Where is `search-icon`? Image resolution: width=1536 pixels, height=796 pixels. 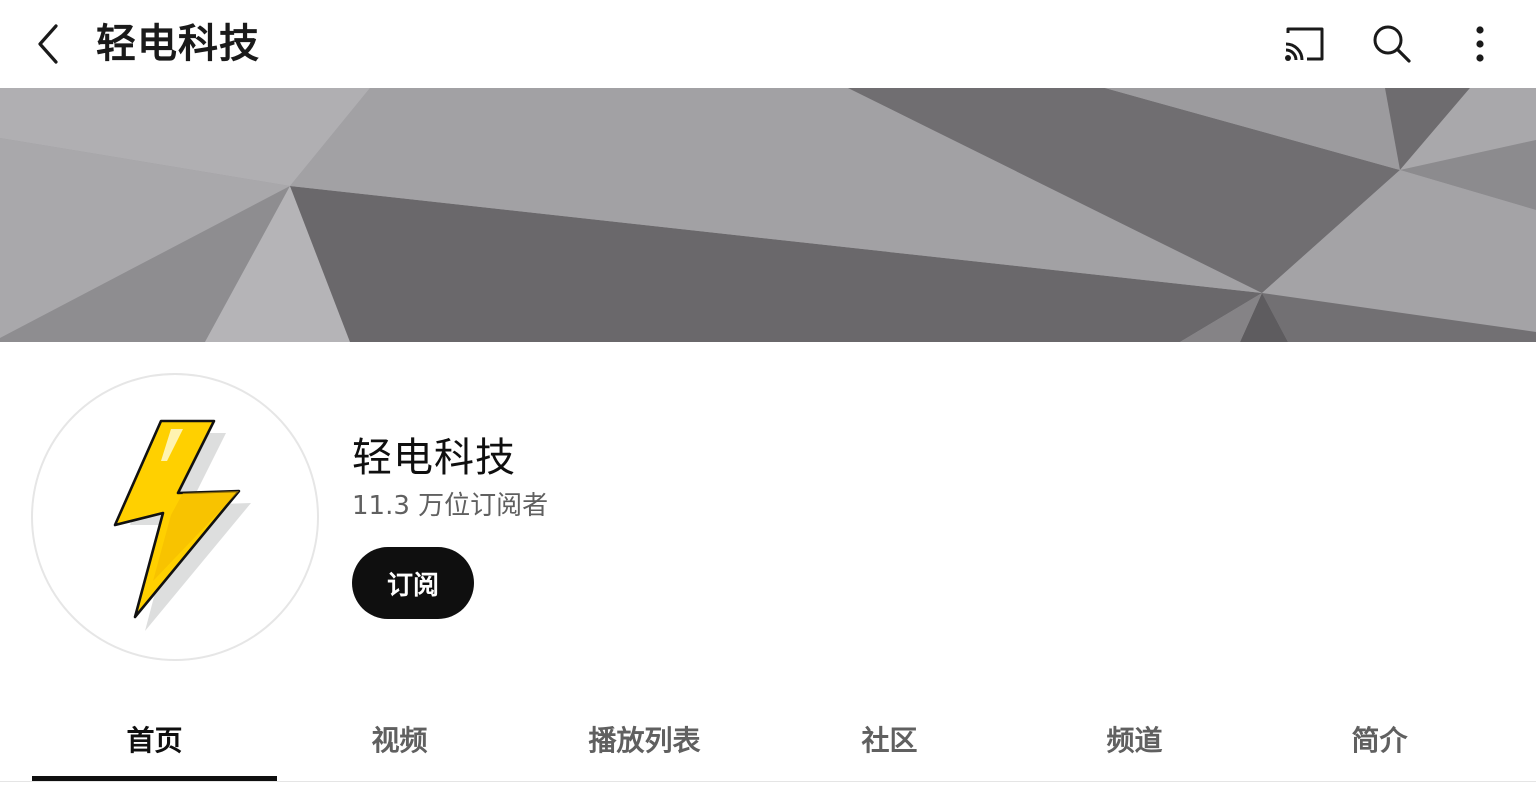
search-icon is located at coordinates (1392, 44).